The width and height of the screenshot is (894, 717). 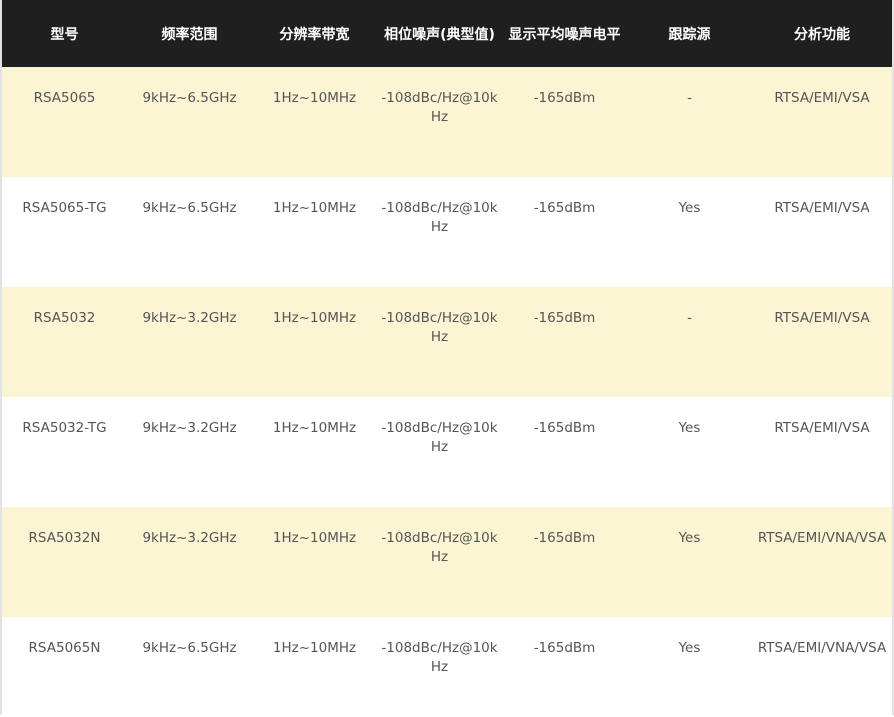 What do you see at coordinates (189, 34) in the screenshot?
I see `header-frequency-range: 频率范围` at bounding box center [189, 34].